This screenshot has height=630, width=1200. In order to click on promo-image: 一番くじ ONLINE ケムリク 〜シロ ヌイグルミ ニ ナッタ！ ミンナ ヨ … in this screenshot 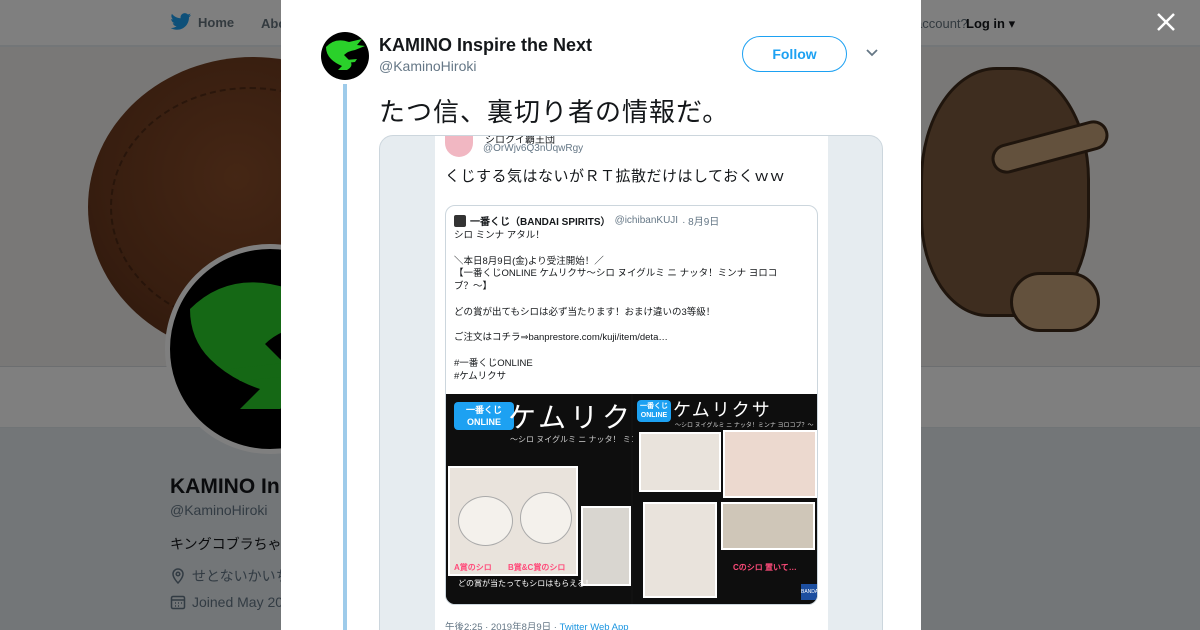, I will do `click(631, 499)`.